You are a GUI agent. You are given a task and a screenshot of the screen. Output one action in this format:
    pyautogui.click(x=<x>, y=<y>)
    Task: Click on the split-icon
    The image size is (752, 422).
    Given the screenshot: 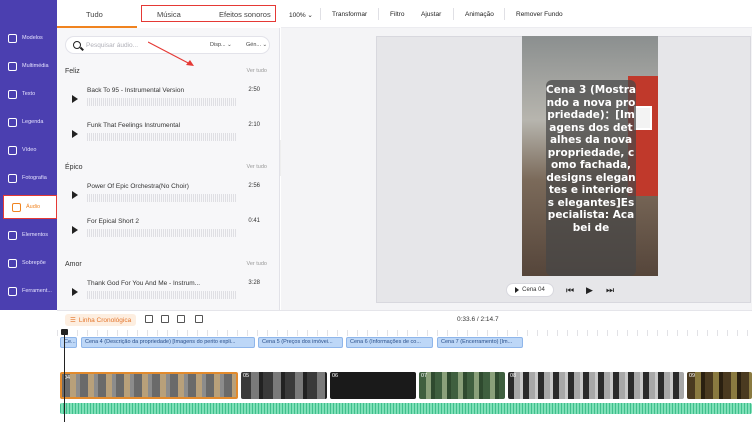 What is the action you would take?
    pyautogui.click(x=165, y=319)
    